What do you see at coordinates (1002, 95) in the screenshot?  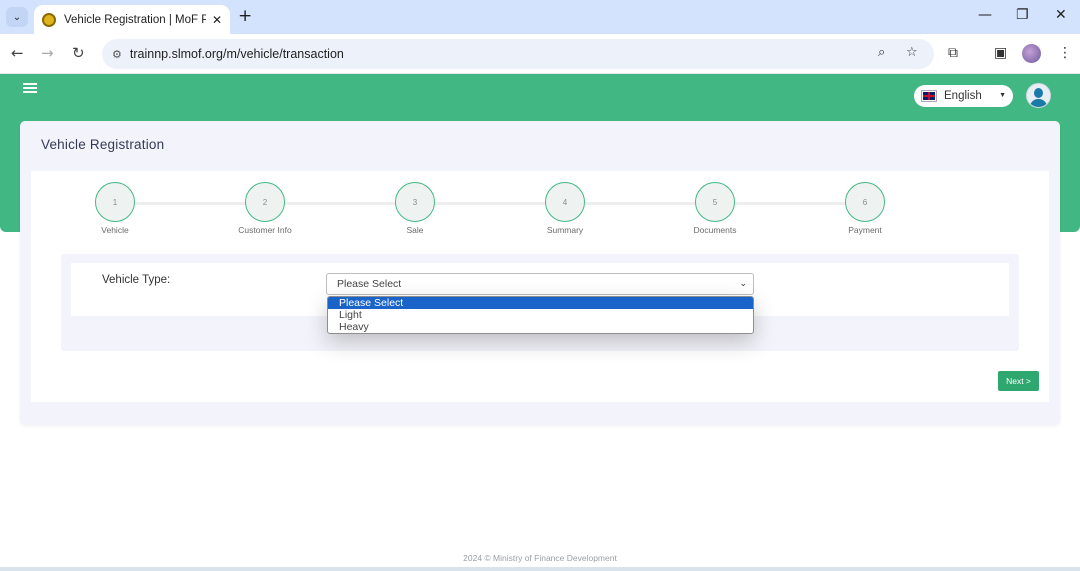 I see `caret-down-icon: ▼` at bounding box center [1002, 95].